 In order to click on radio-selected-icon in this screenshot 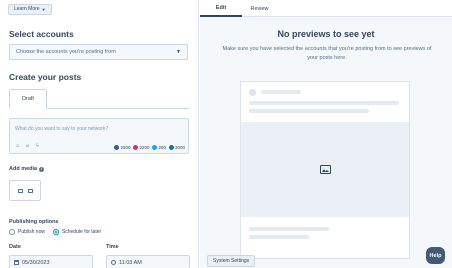, I will do `click(55, 232)`.